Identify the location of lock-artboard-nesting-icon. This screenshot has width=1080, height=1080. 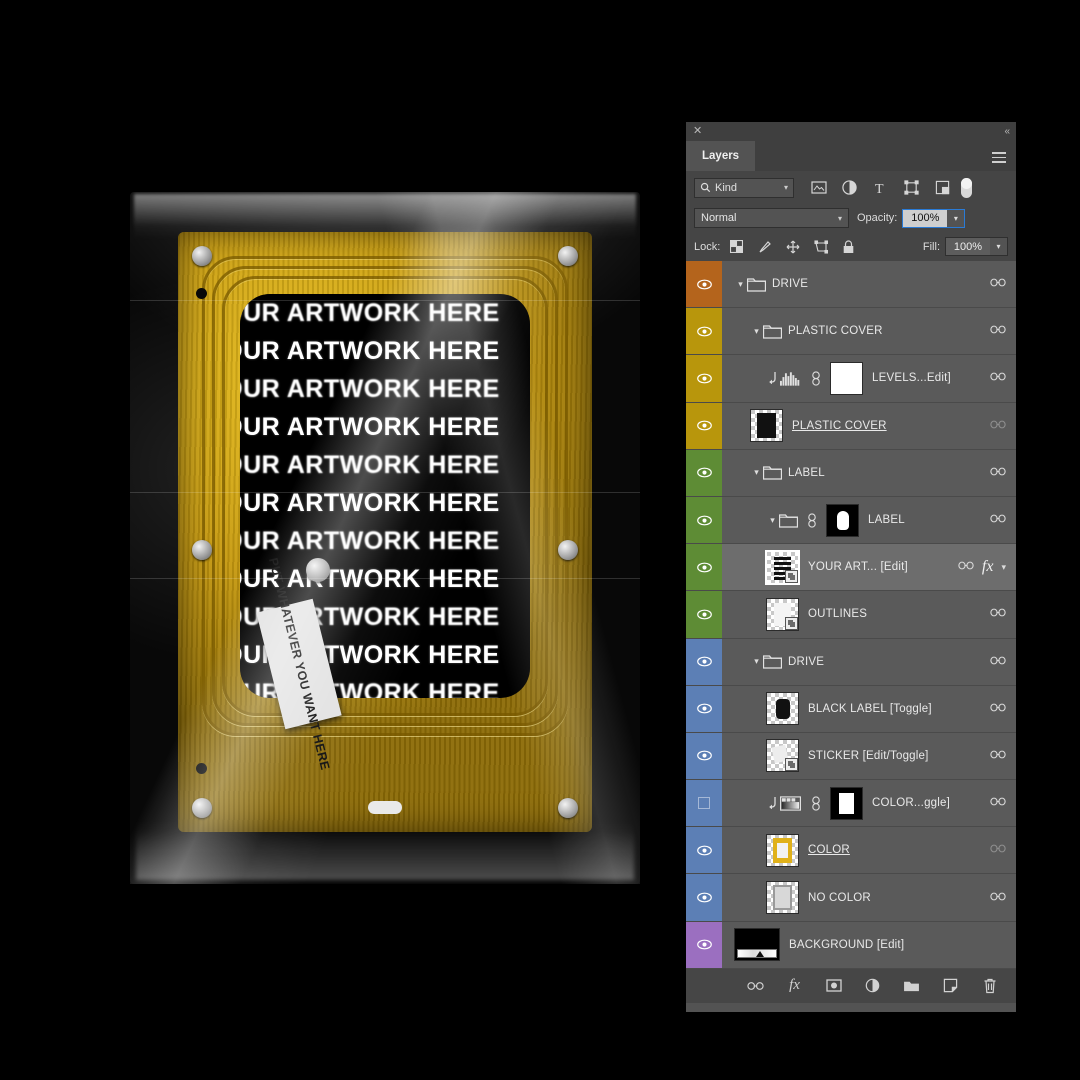
(820, 246).